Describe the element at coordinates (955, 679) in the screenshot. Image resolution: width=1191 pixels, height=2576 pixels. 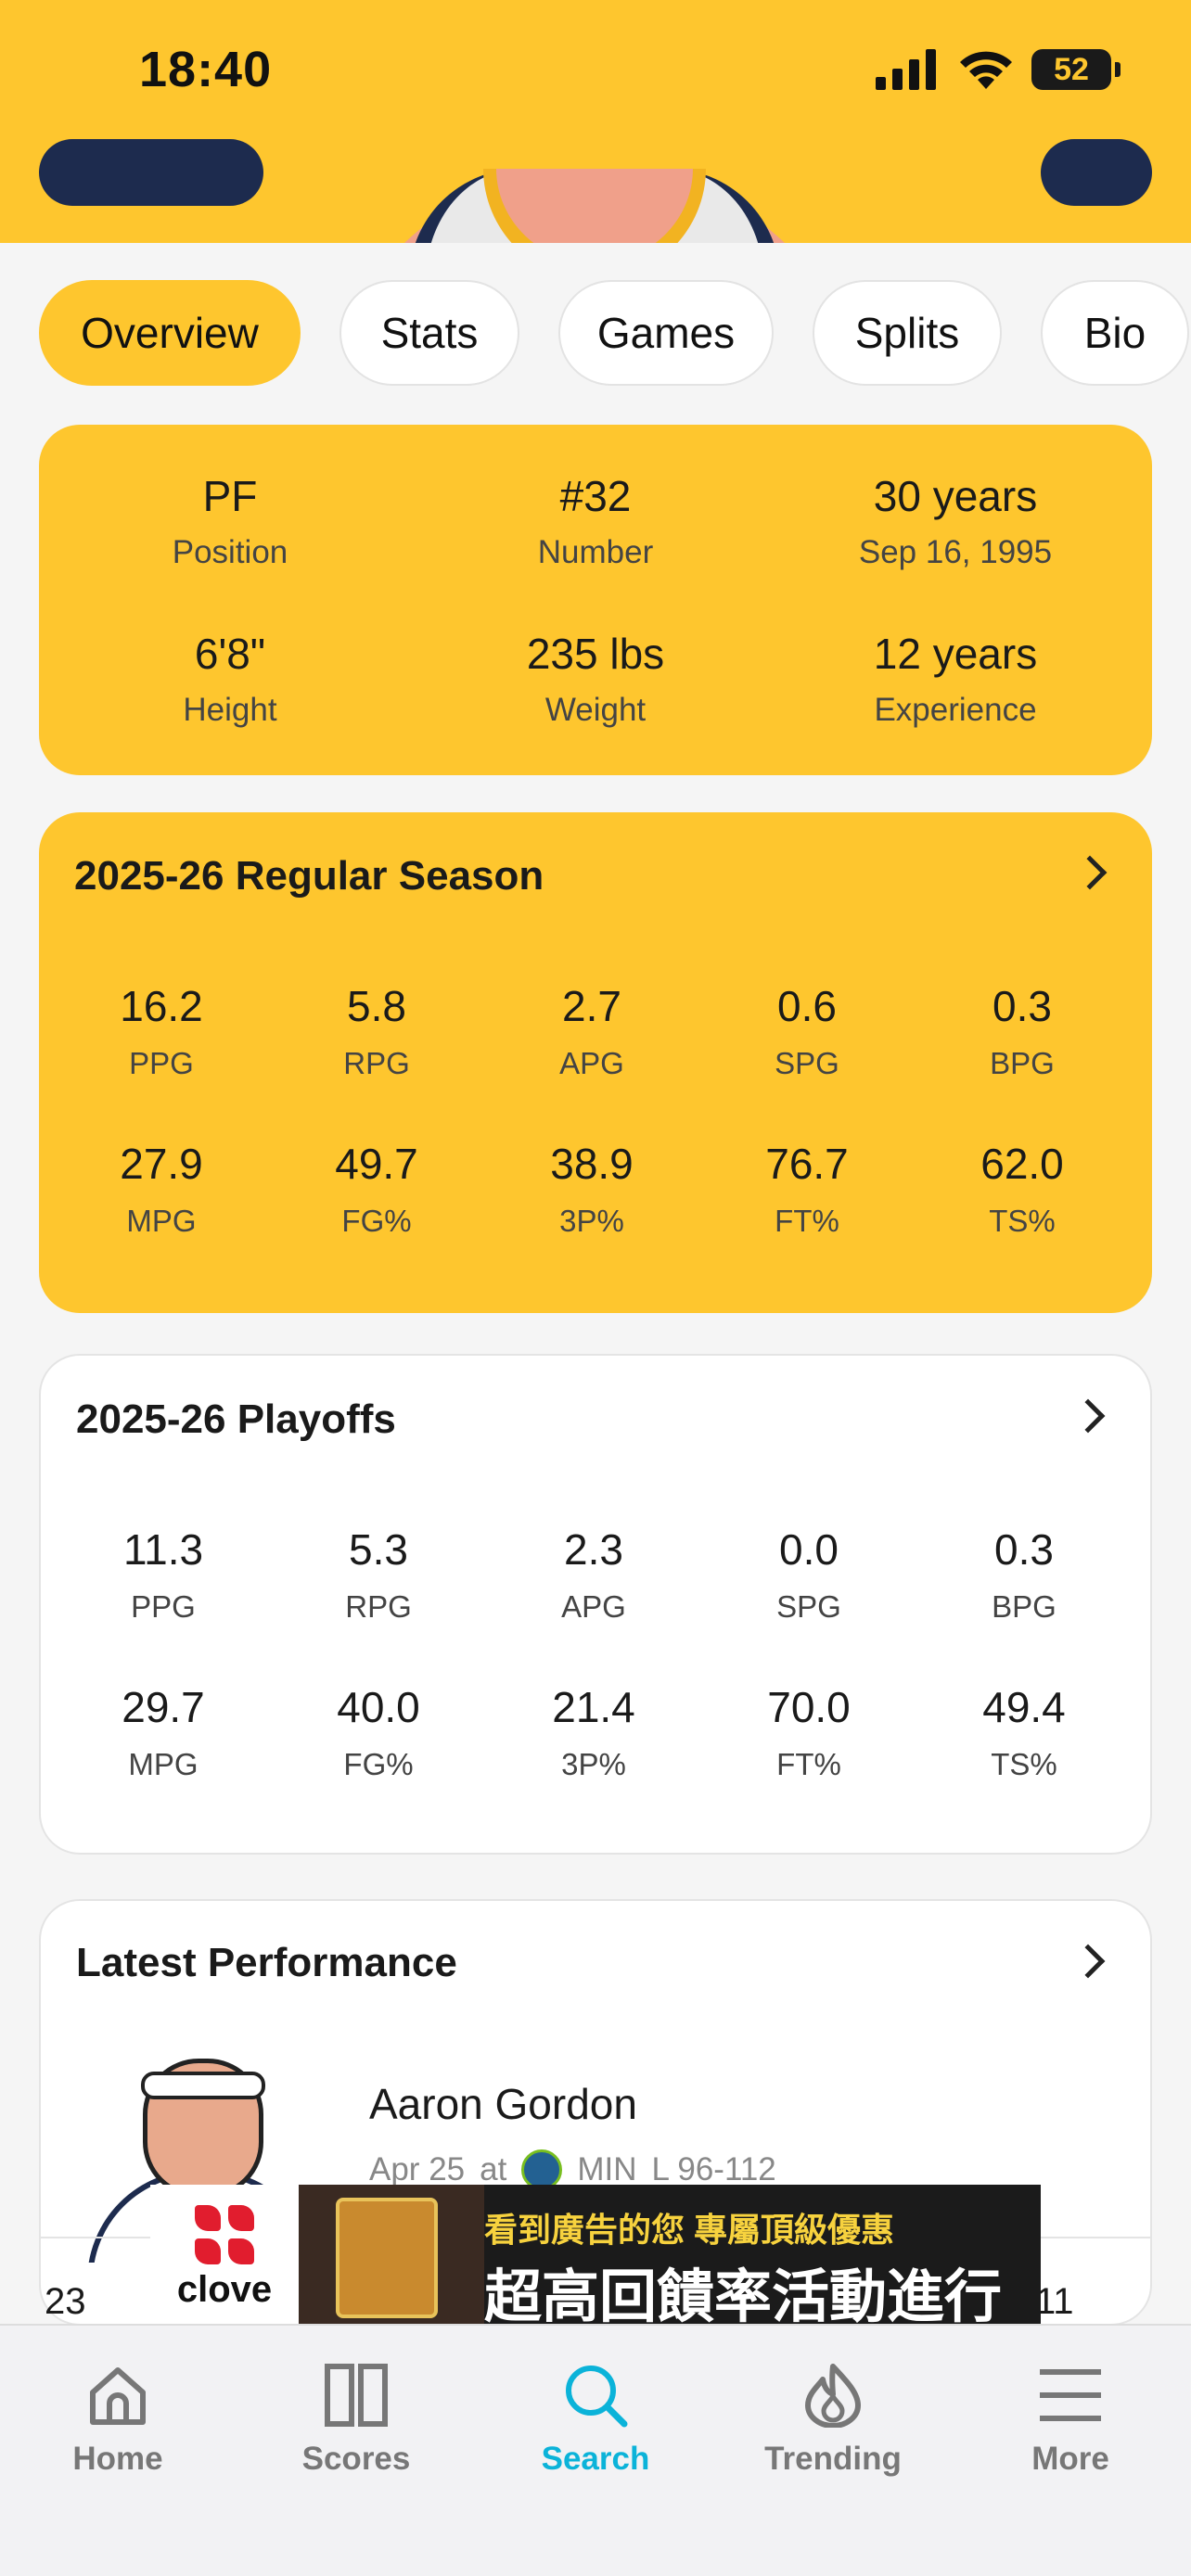
I see `info-experience: 12 years Experience` at that location.